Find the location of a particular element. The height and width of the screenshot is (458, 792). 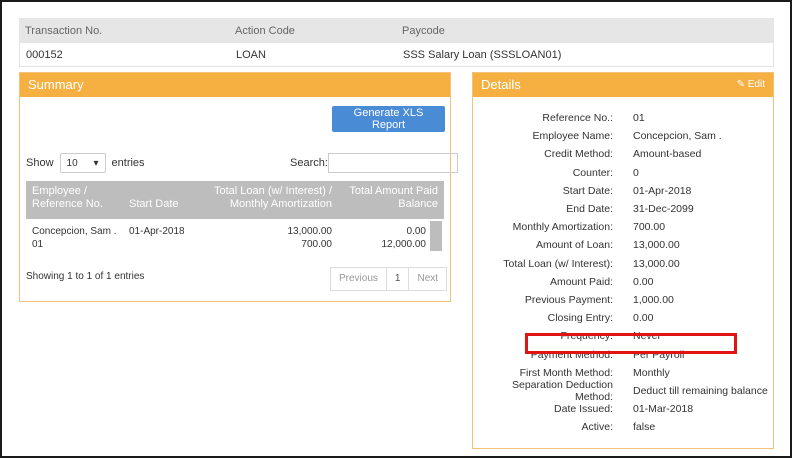

col-total-loan-line2: Monthly Amortization is located at coordinates (280, 204).